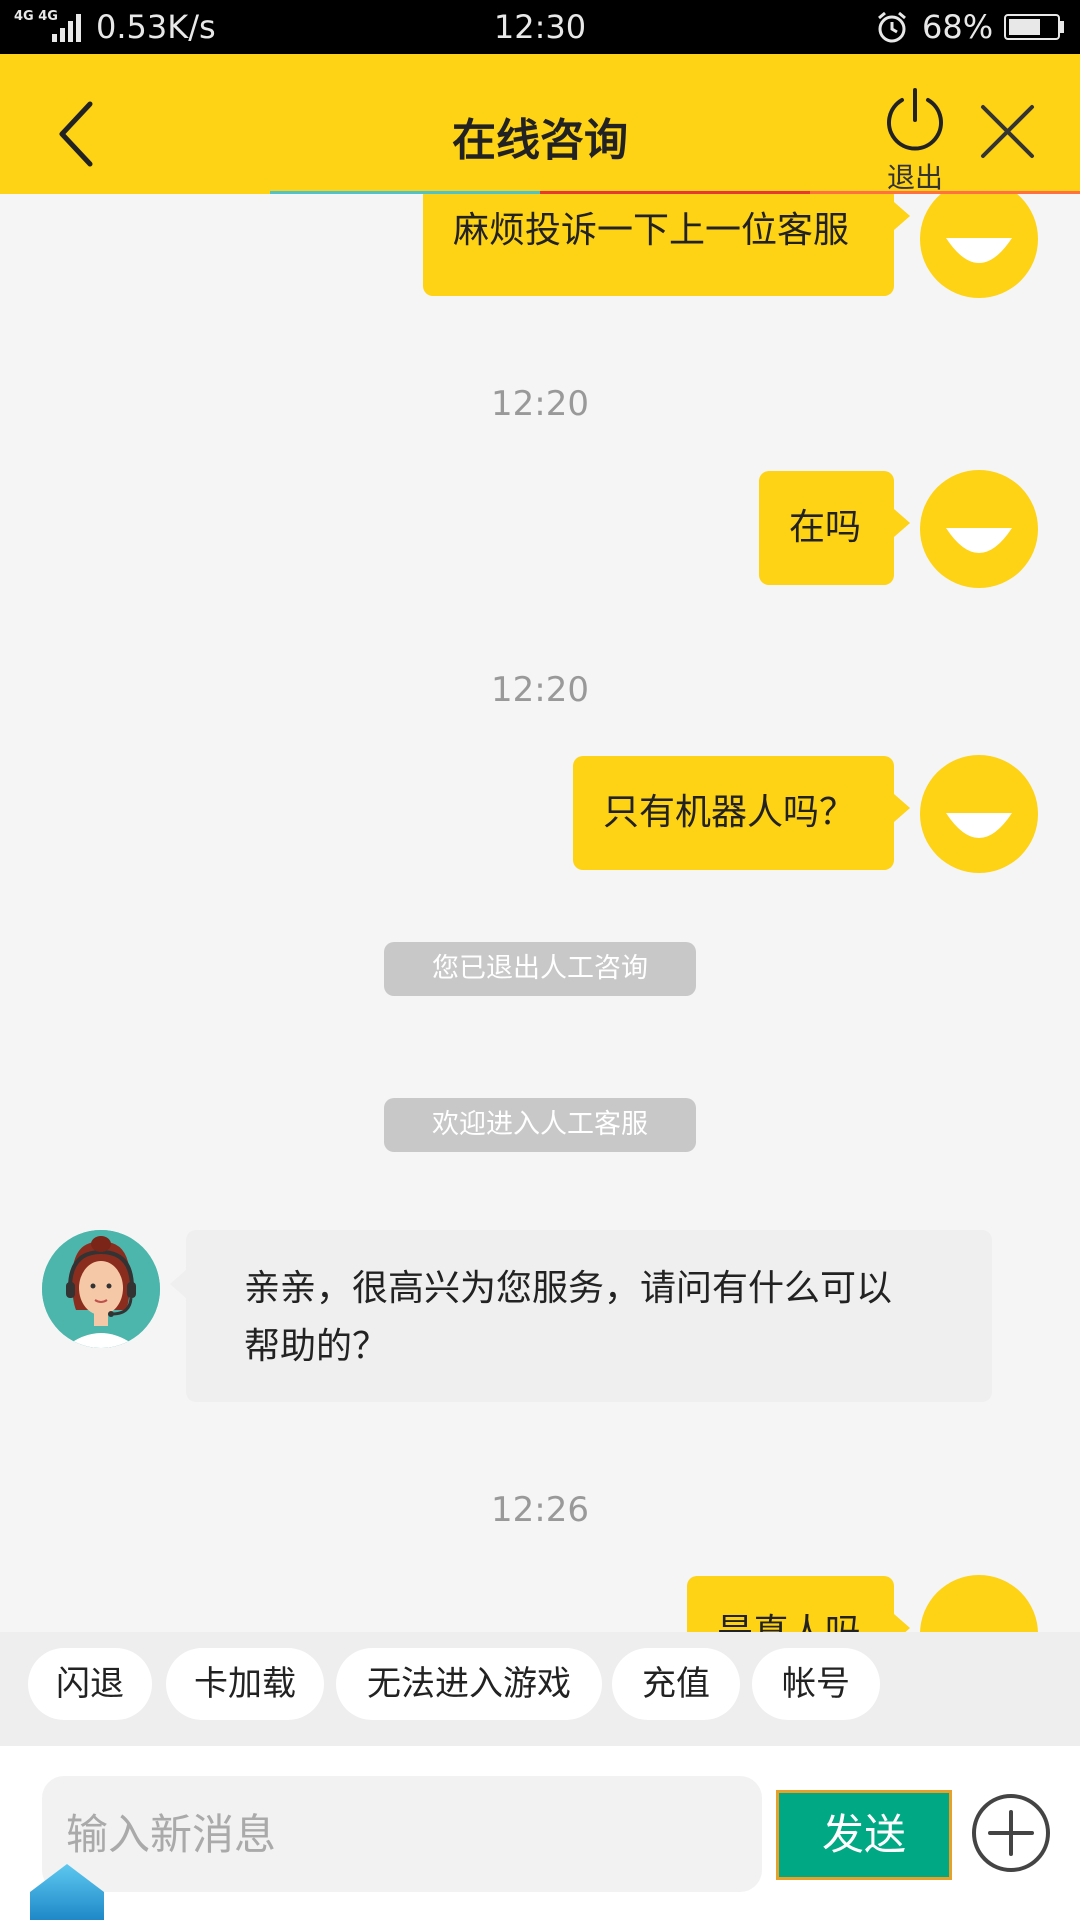  I want to click on message-text: 在吗, so click(825, 527).